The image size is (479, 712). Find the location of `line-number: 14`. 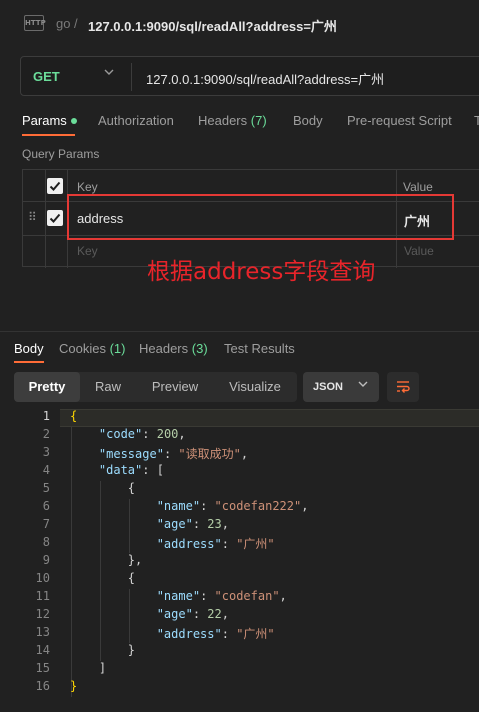

line-number: 14 is located at coordinates (42, 650).